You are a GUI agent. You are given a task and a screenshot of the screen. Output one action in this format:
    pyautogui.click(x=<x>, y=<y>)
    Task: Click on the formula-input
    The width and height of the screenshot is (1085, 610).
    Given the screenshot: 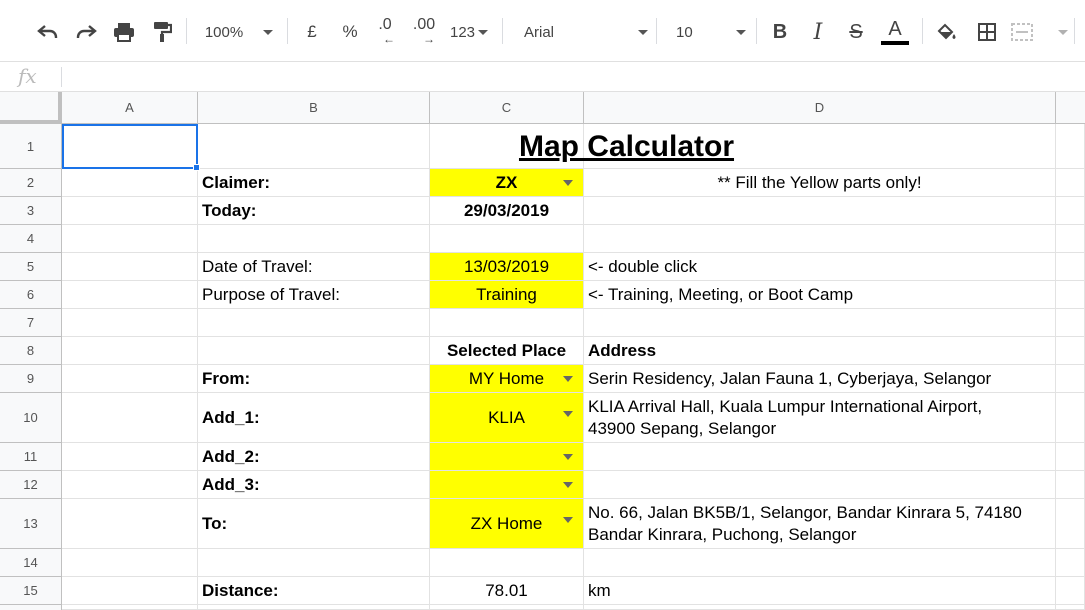 What is the action you would take?
    pyautogui.click(x=575, y=77)
    